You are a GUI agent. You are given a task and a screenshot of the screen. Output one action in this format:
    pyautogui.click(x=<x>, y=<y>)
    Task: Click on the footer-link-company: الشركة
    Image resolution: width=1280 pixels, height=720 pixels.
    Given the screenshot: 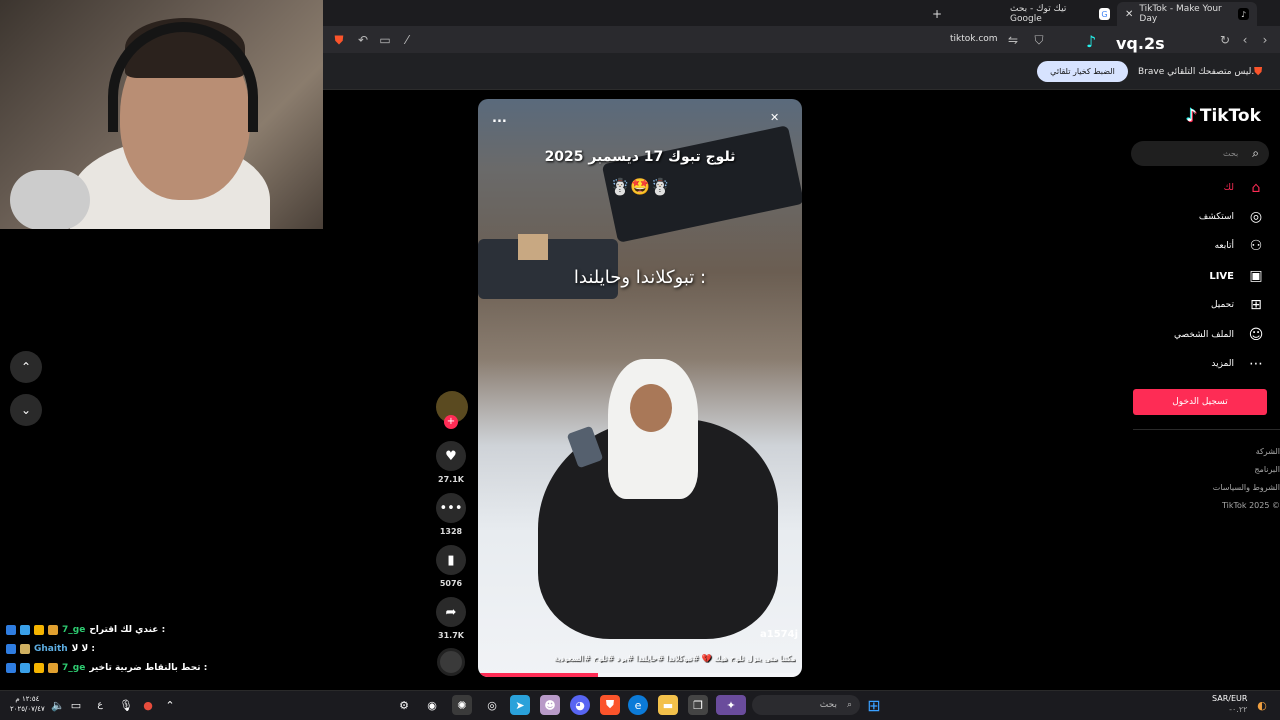 What is the action you would take?
    pyautogui.click(x=1246, y=452)
    